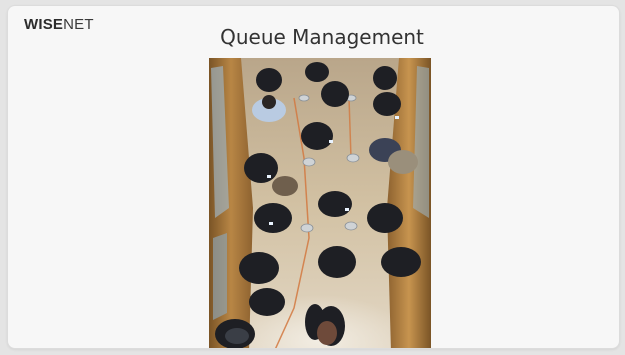 The width and height of the screenshot is (625, 355). What do you see at coordinates (322, 37) in the screenshot?
I see `slide-title: Queue Management` at bounding box center [322, 37].